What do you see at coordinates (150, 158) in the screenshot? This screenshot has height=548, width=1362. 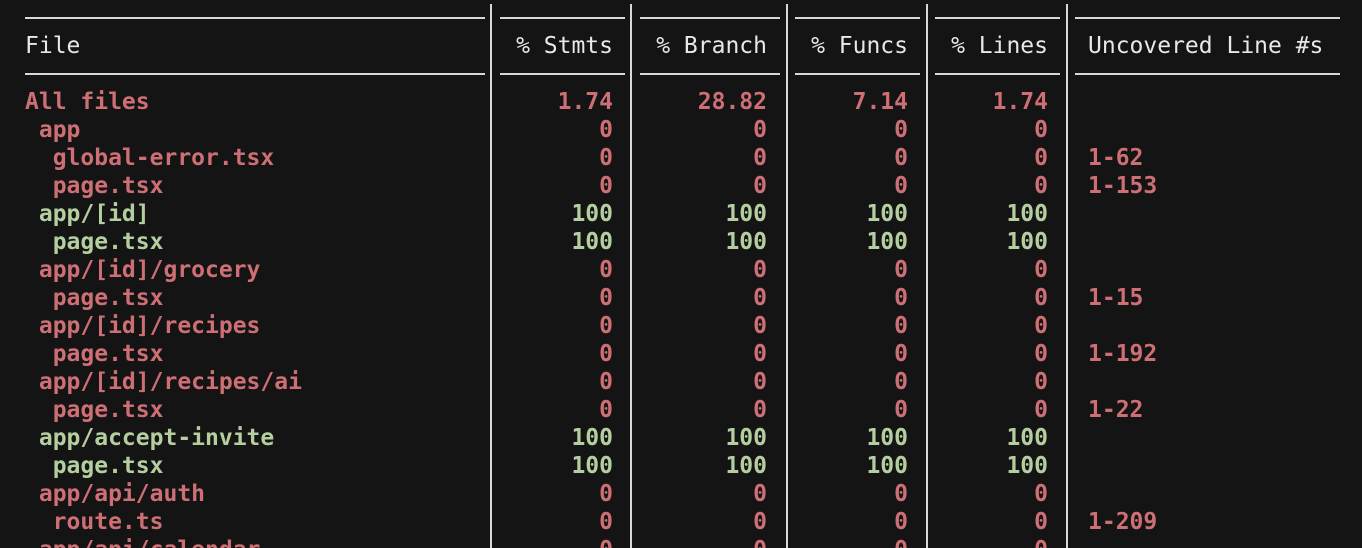 I see `row-file: global-error.tsx` at bounding box center [150, 158].